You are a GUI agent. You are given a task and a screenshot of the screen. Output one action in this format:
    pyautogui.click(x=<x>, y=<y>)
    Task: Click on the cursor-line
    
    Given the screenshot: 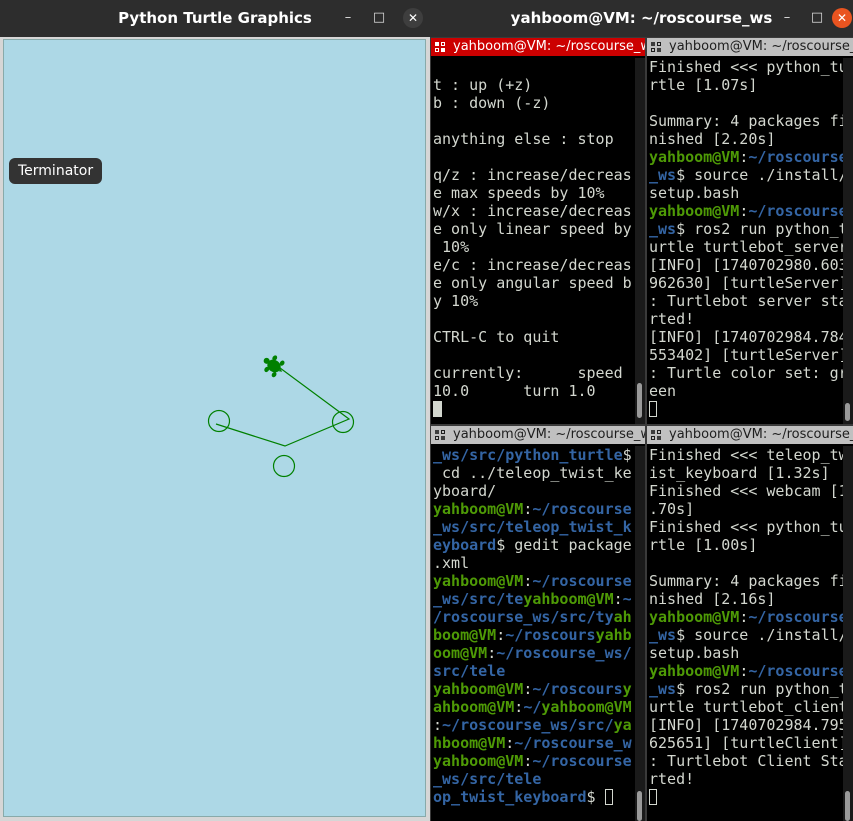 What is the action you would take?
    pyautogui.click(x=745, y=409)
    